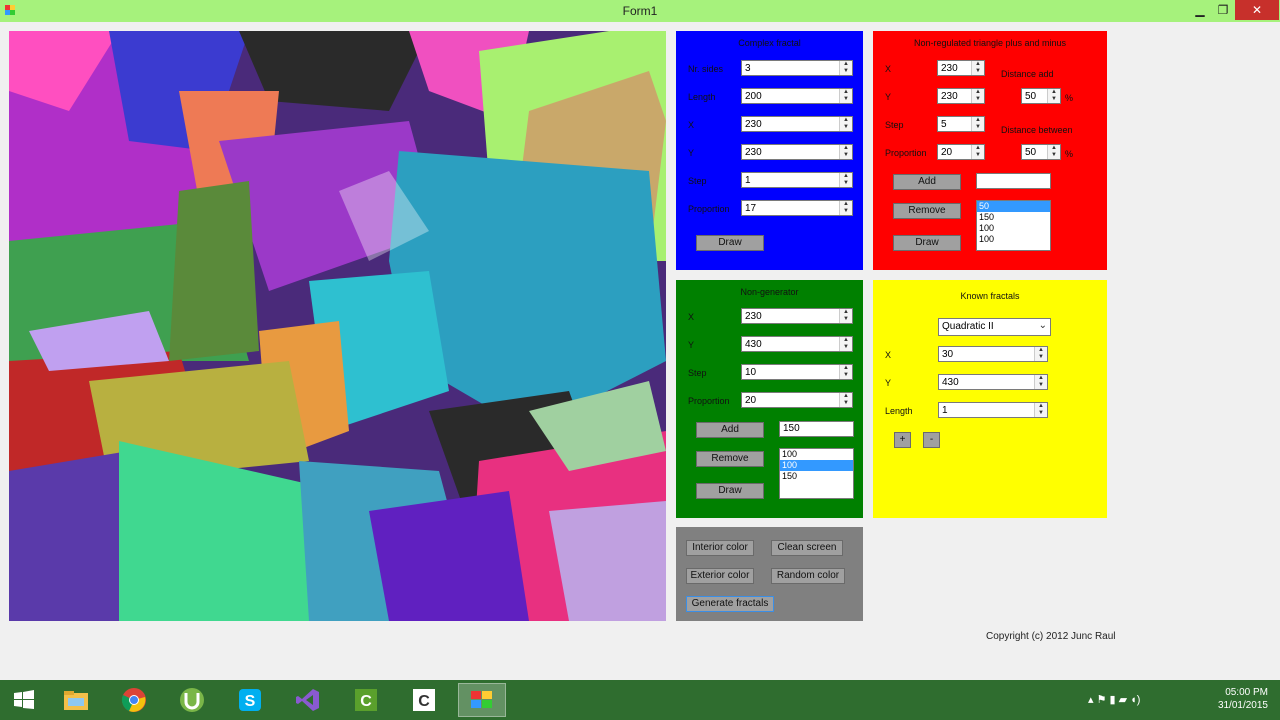 The image size is (1280, 720). Describe the element at coordinates (76, 700) in the screenshot. I see `file-explorer-icon` at that location.